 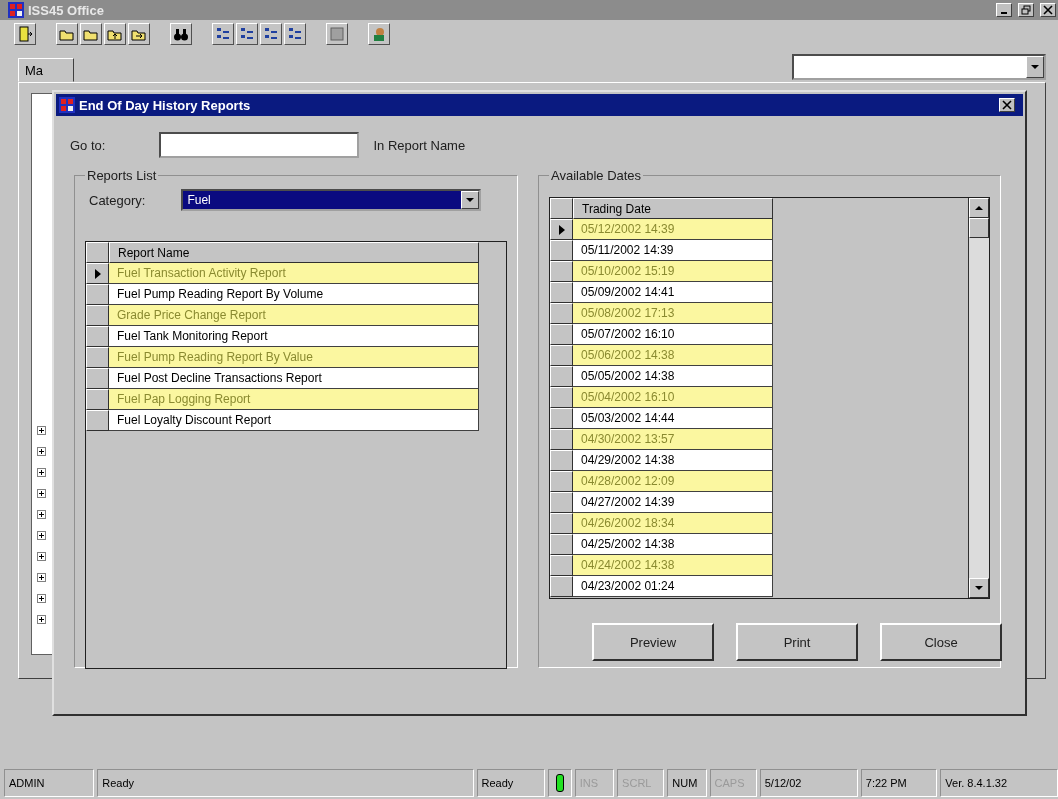 I want to click on table-cell: Fuel Post Decline Transactions Report, so click(x=294, y=378).